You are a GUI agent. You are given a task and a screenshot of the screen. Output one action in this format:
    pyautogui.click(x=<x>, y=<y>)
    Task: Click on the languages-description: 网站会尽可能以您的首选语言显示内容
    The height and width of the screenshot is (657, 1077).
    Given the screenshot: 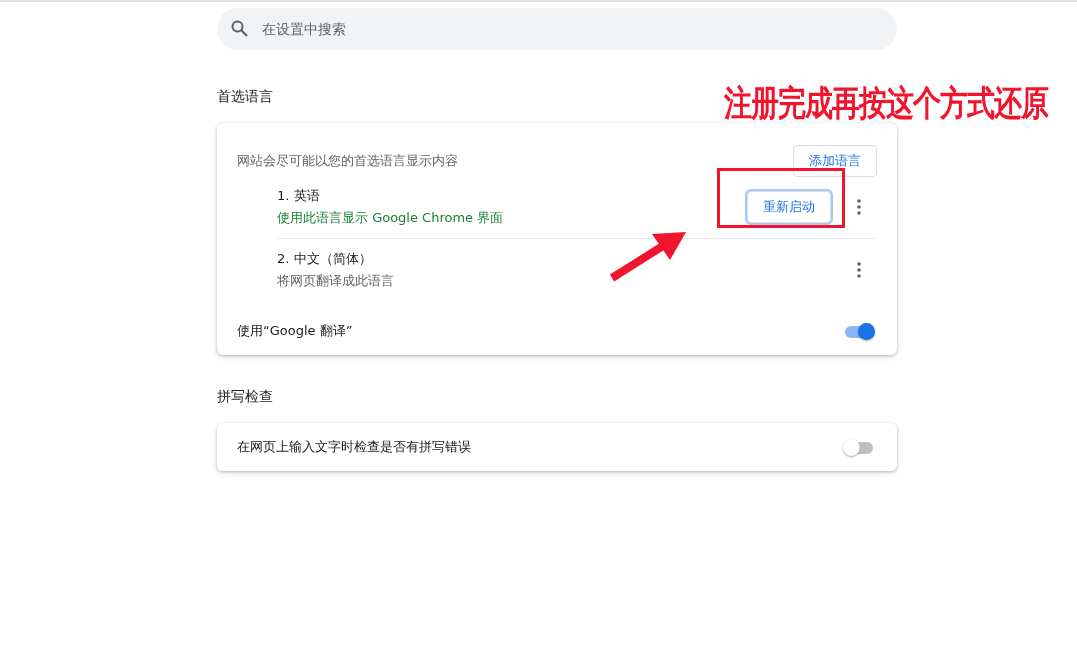 What is the action you would take?
    pyautogui.click(x=347, y=161)
    